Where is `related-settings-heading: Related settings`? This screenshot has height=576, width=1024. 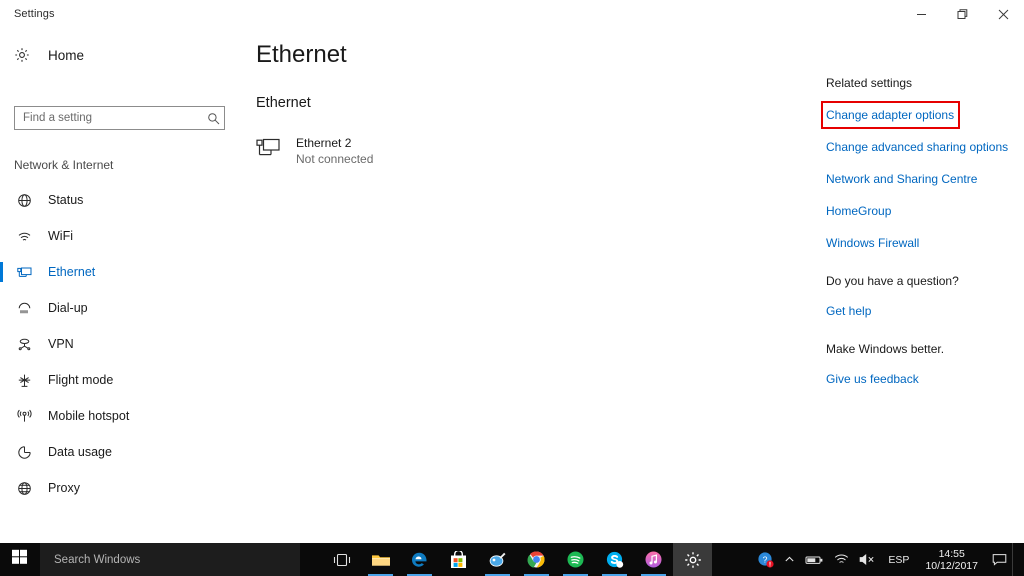
related-settings-heading: Related settings is located at coordinates (869, 83).